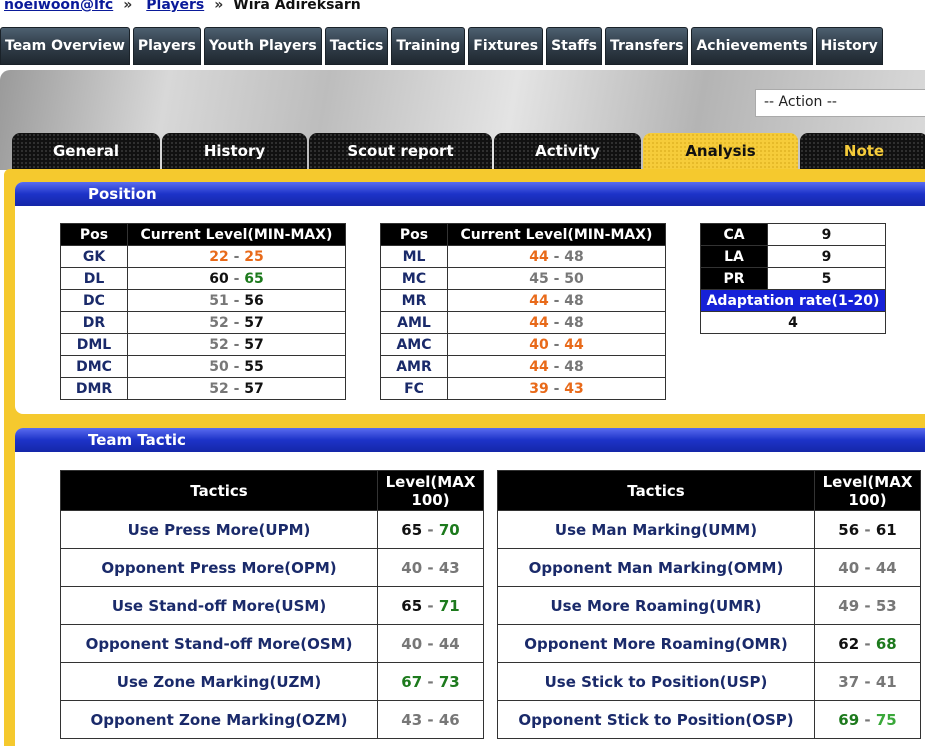 This screenshot has width=925, height=746. I want to click on position-code: DL, so click(94, 278).